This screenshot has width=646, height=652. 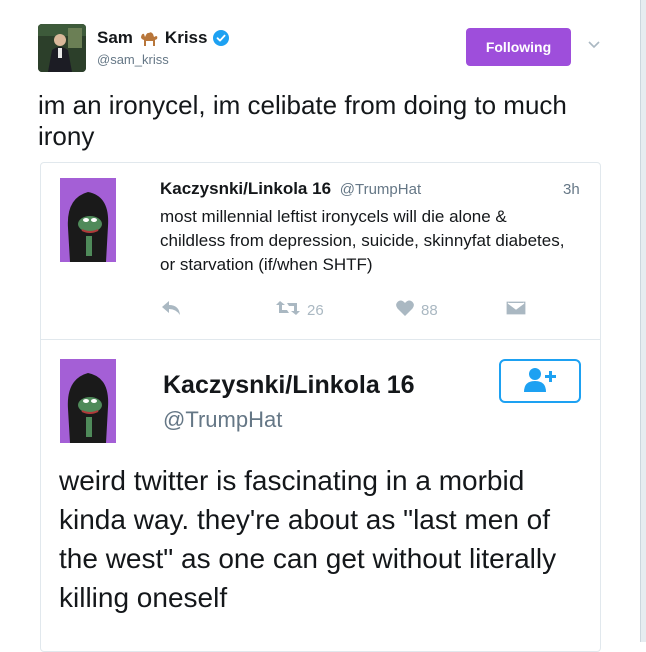 What do you see at coordinates (186, 38) in the screenshot?
I see `author-last-name: Kriss` at bounding box center [186, 38].